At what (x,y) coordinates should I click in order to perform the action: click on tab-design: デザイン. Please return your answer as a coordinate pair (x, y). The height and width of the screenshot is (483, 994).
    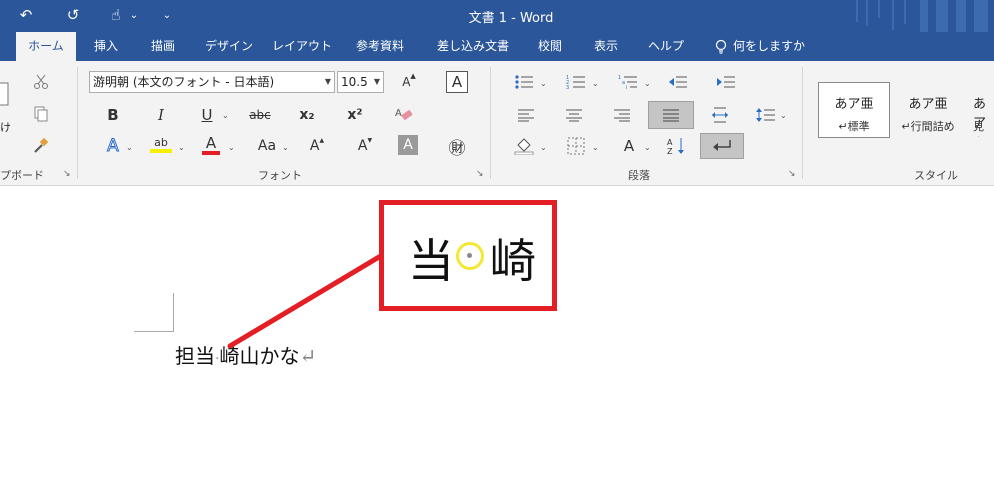
    Looking at the image, I should click on (229, 46).